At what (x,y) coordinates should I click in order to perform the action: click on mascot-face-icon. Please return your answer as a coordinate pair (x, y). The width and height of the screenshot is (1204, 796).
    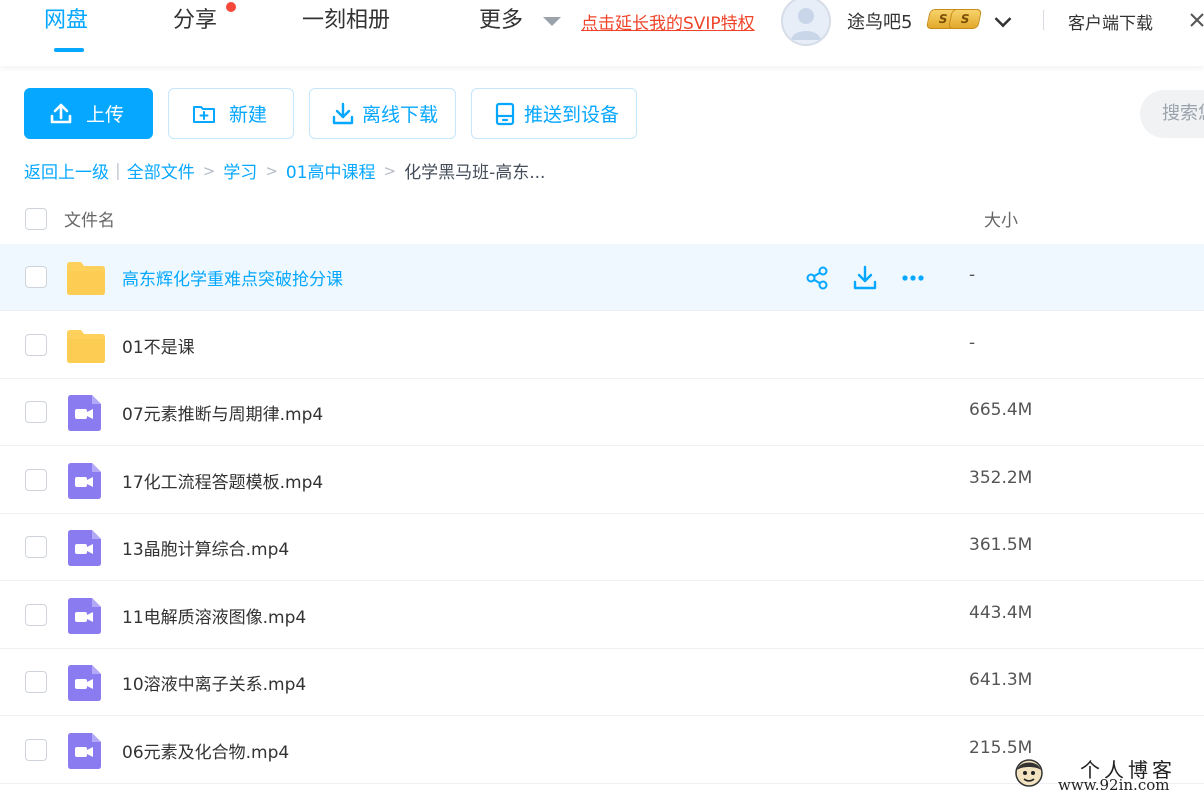
    Looking at the image, I should click on (1029, 773).